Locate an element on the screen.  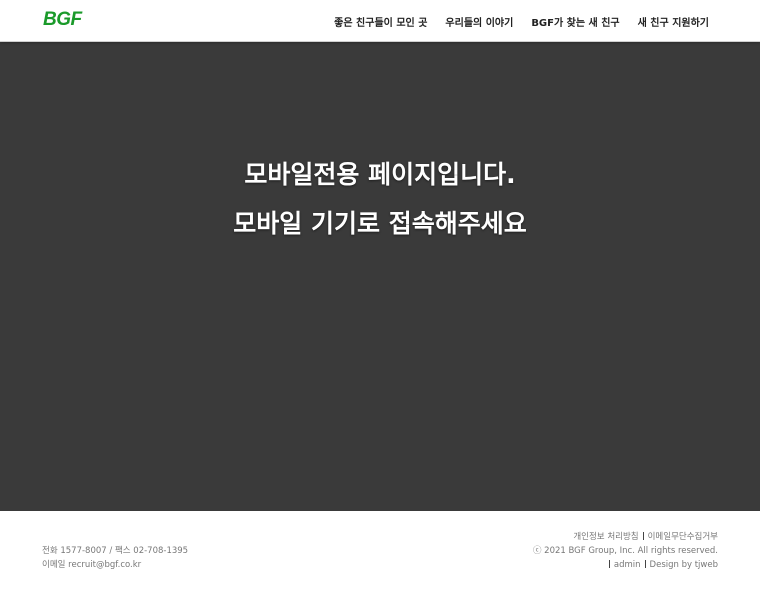
footer-email: 이메일 recruit@bgf.co.kr is located at coordinates (92, 565).